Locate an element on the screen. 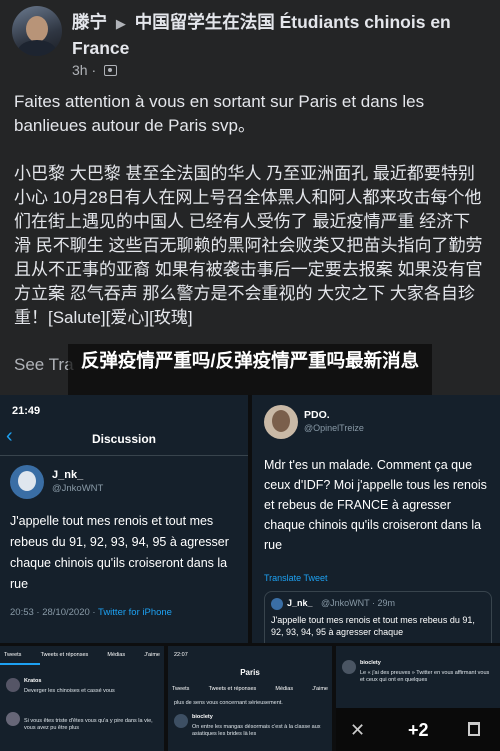 This screenshot has width=500, height=751. thumb2-title: Paris is located at coordinates (250, 672).